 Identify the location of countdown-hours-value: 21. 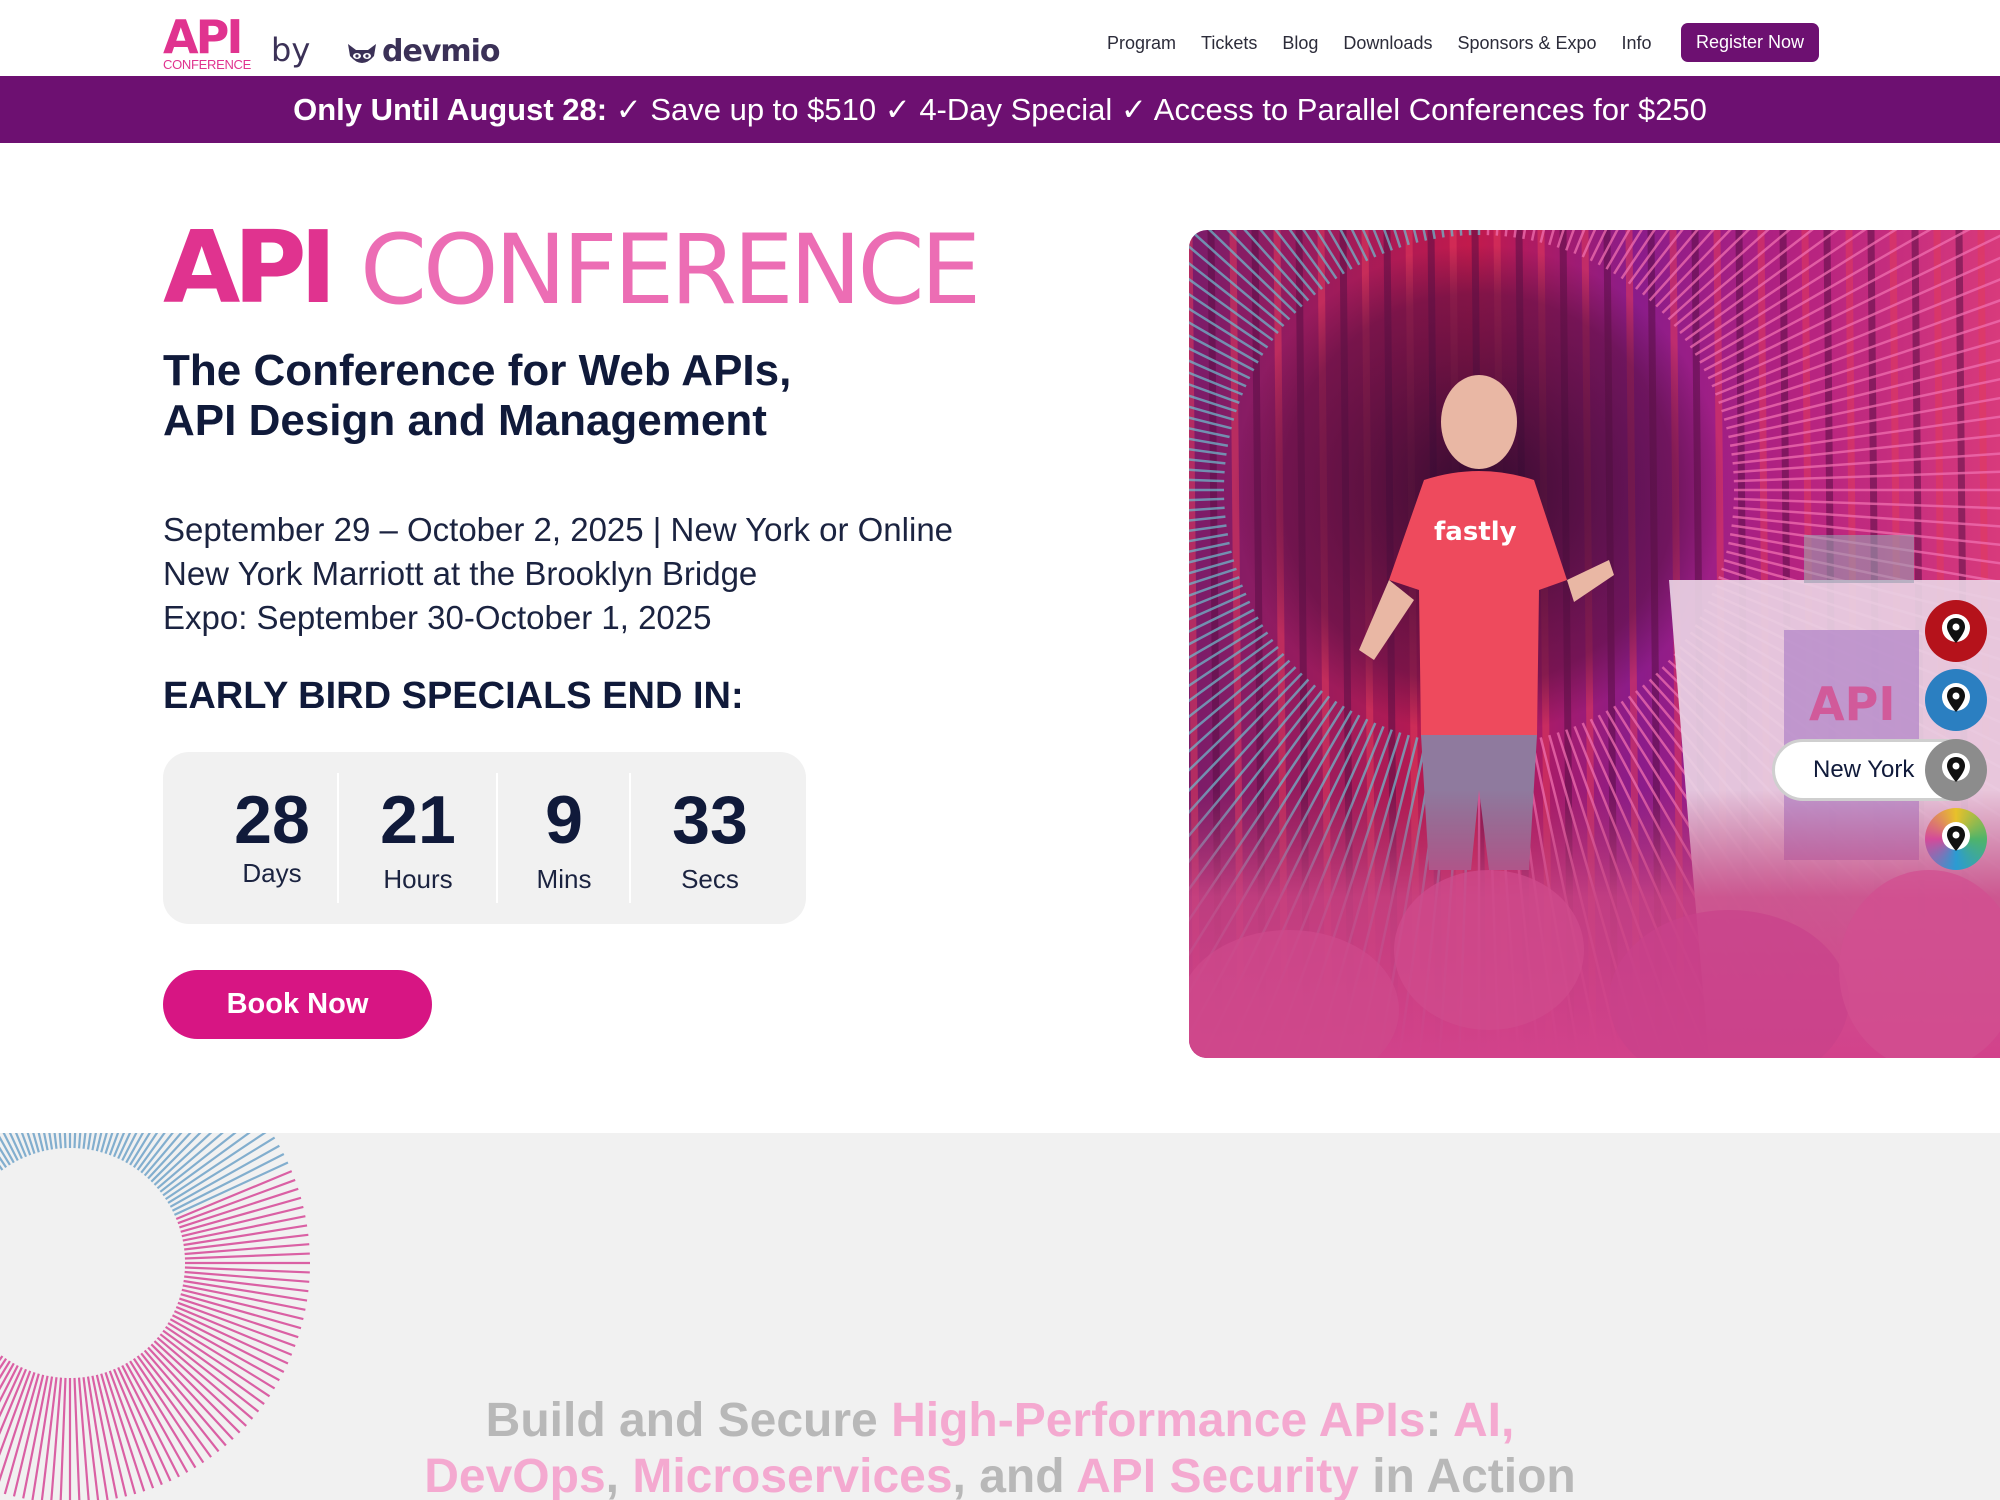
(418, 820).